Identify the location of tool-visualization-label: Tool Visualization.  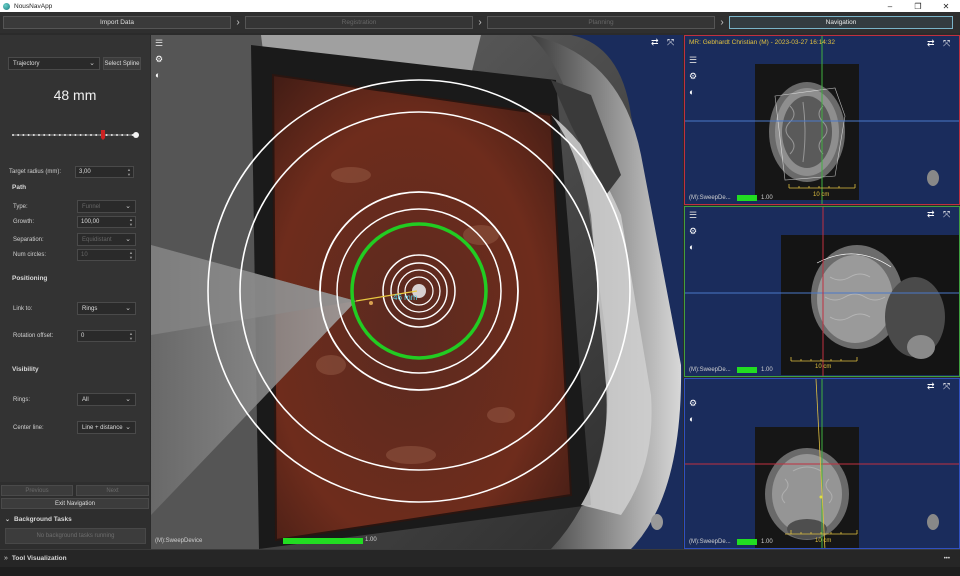
(39, 558).